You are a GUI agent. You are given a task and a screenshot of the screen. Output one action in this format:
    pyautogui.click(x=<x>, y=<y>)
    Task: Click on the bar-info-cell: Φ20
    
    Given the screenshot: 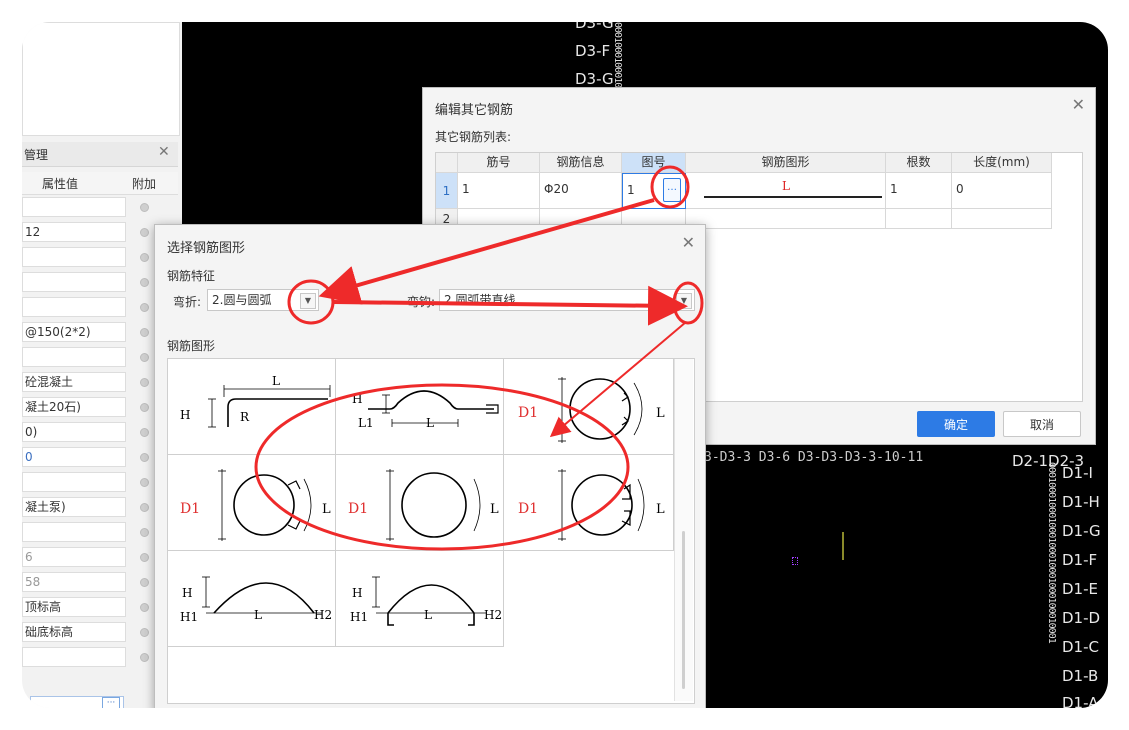 What is the action you would take?
    pyautogui.click(x=581, y=191)
    